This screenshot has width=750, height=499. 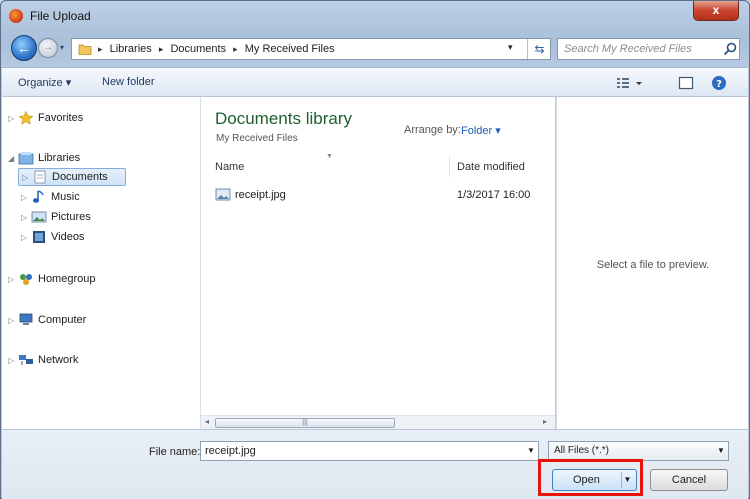 I want to click on file-row-receipt: receipt.jpg 1/3/2017 16:00, so click(x=380, y=196).